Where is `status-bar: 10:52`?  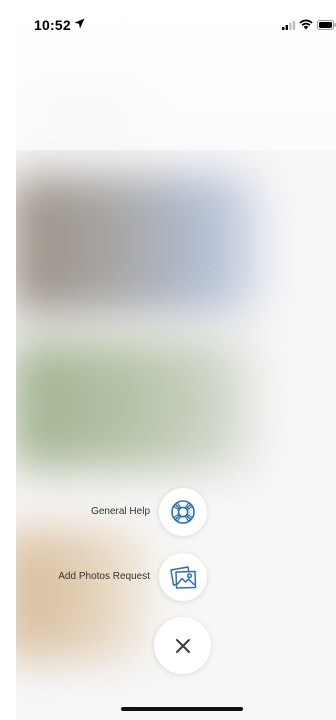
status-bar: 10:52 is located at coordinates (168, 25).